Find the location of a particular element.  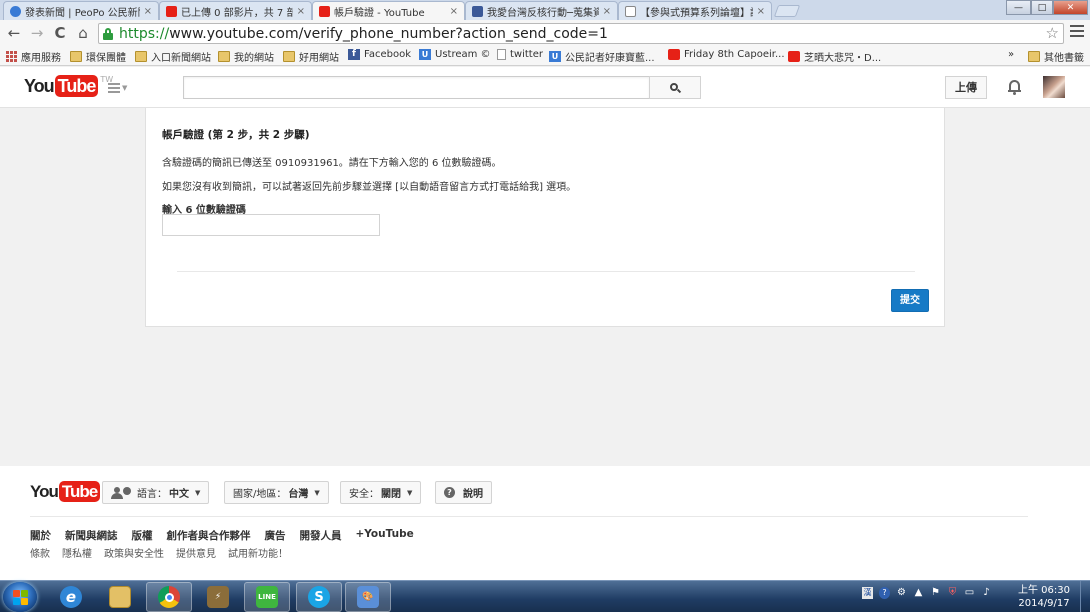

footer-link-copyright: 版權 is located at coordinates (142, 535).